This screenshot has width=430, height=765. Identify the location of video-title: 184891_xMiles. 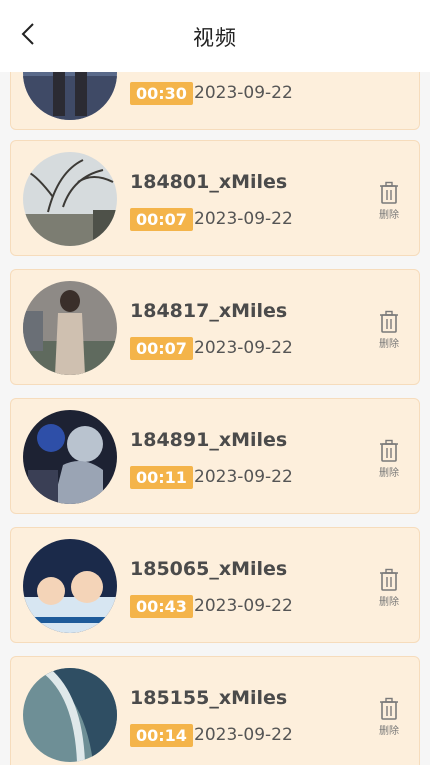
(209, 440).